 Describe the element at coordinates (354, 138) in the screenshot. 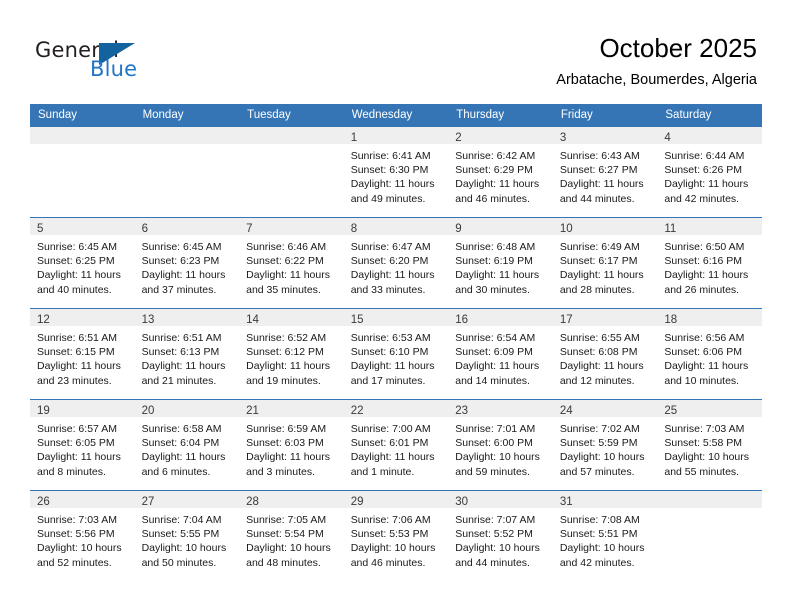

I see `day-number: 1` at that location.